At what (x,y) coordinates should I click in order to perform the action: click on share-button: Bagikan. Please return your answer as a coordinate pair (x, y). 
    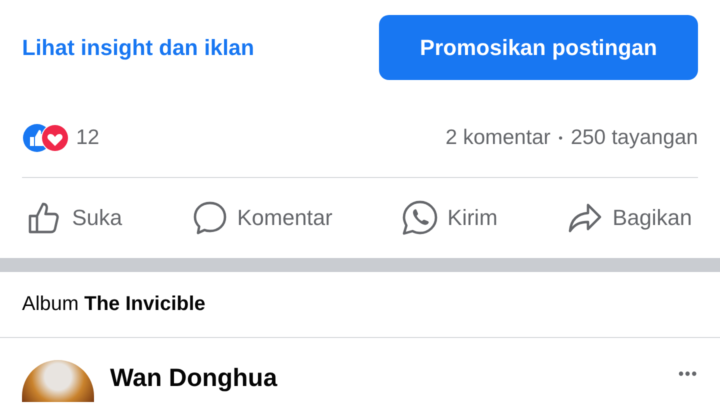
    Looking at the image, I should click on (629, 218).